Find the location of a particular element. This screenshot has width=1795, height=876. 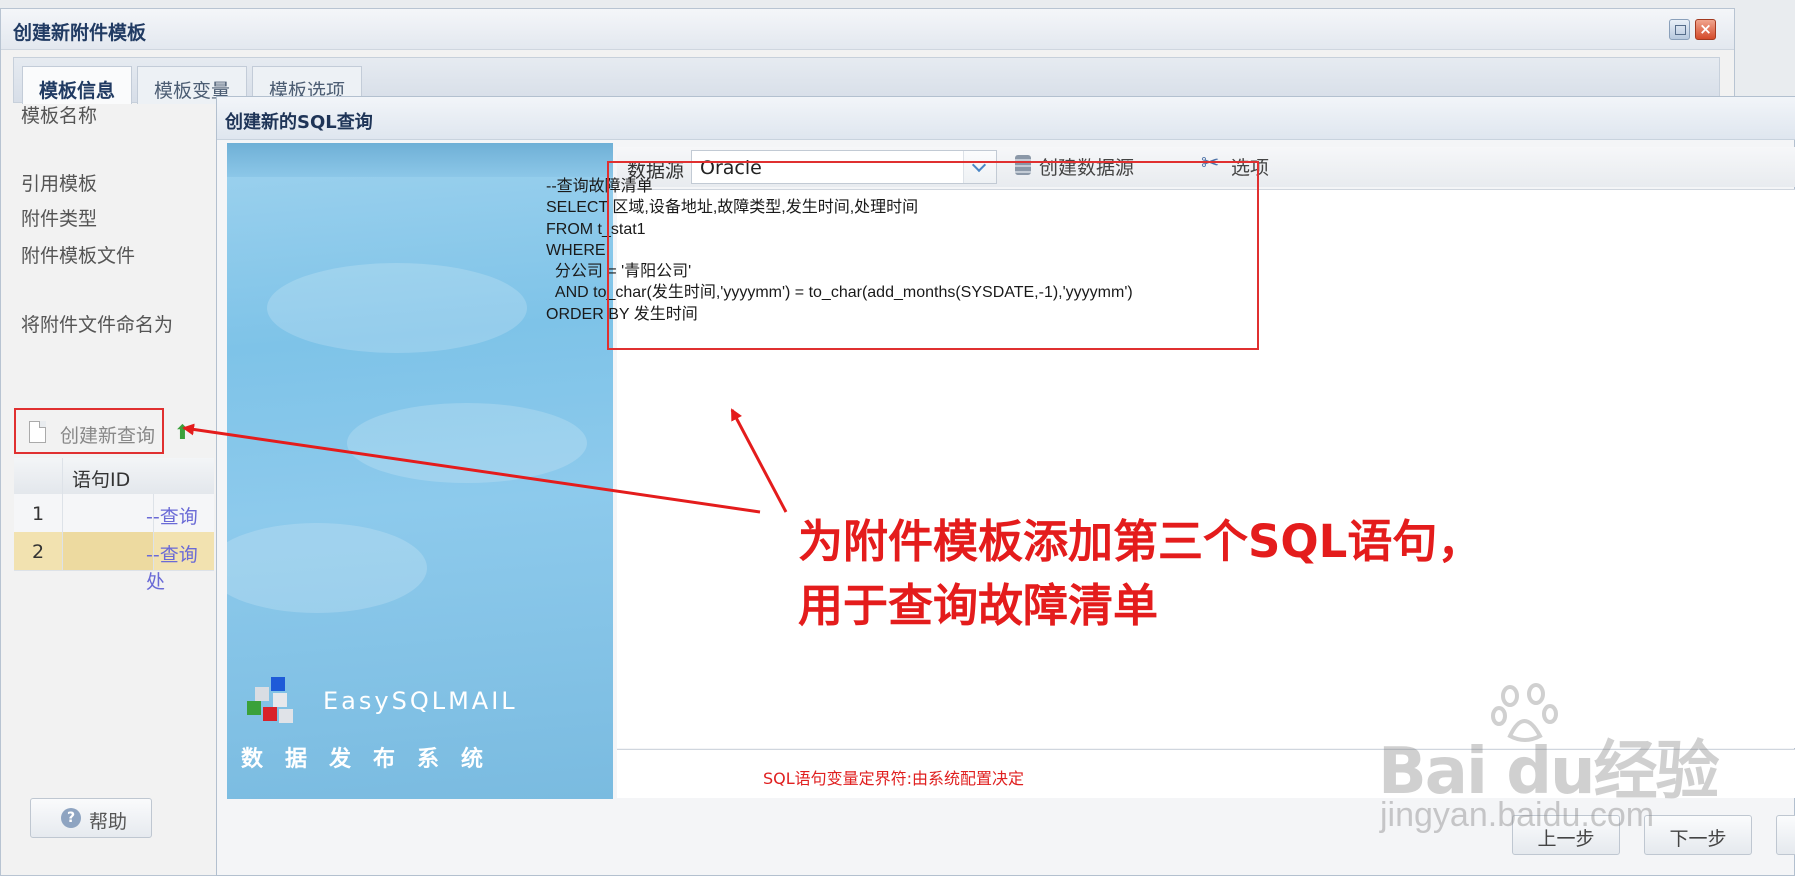

arrow-to-create-query is located at coordinates (471, 468).